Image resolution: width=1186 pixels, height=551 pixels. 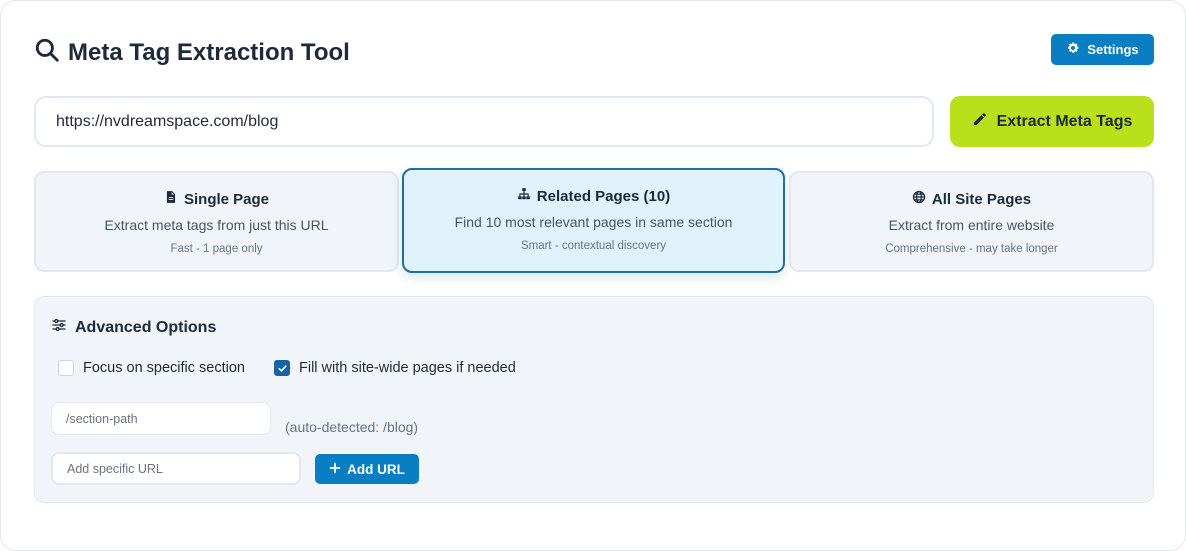 What do you see at coordinates (66, 368) in the screenshot?
I see `focus-section-checkbox` at bounding box center [66, 368].